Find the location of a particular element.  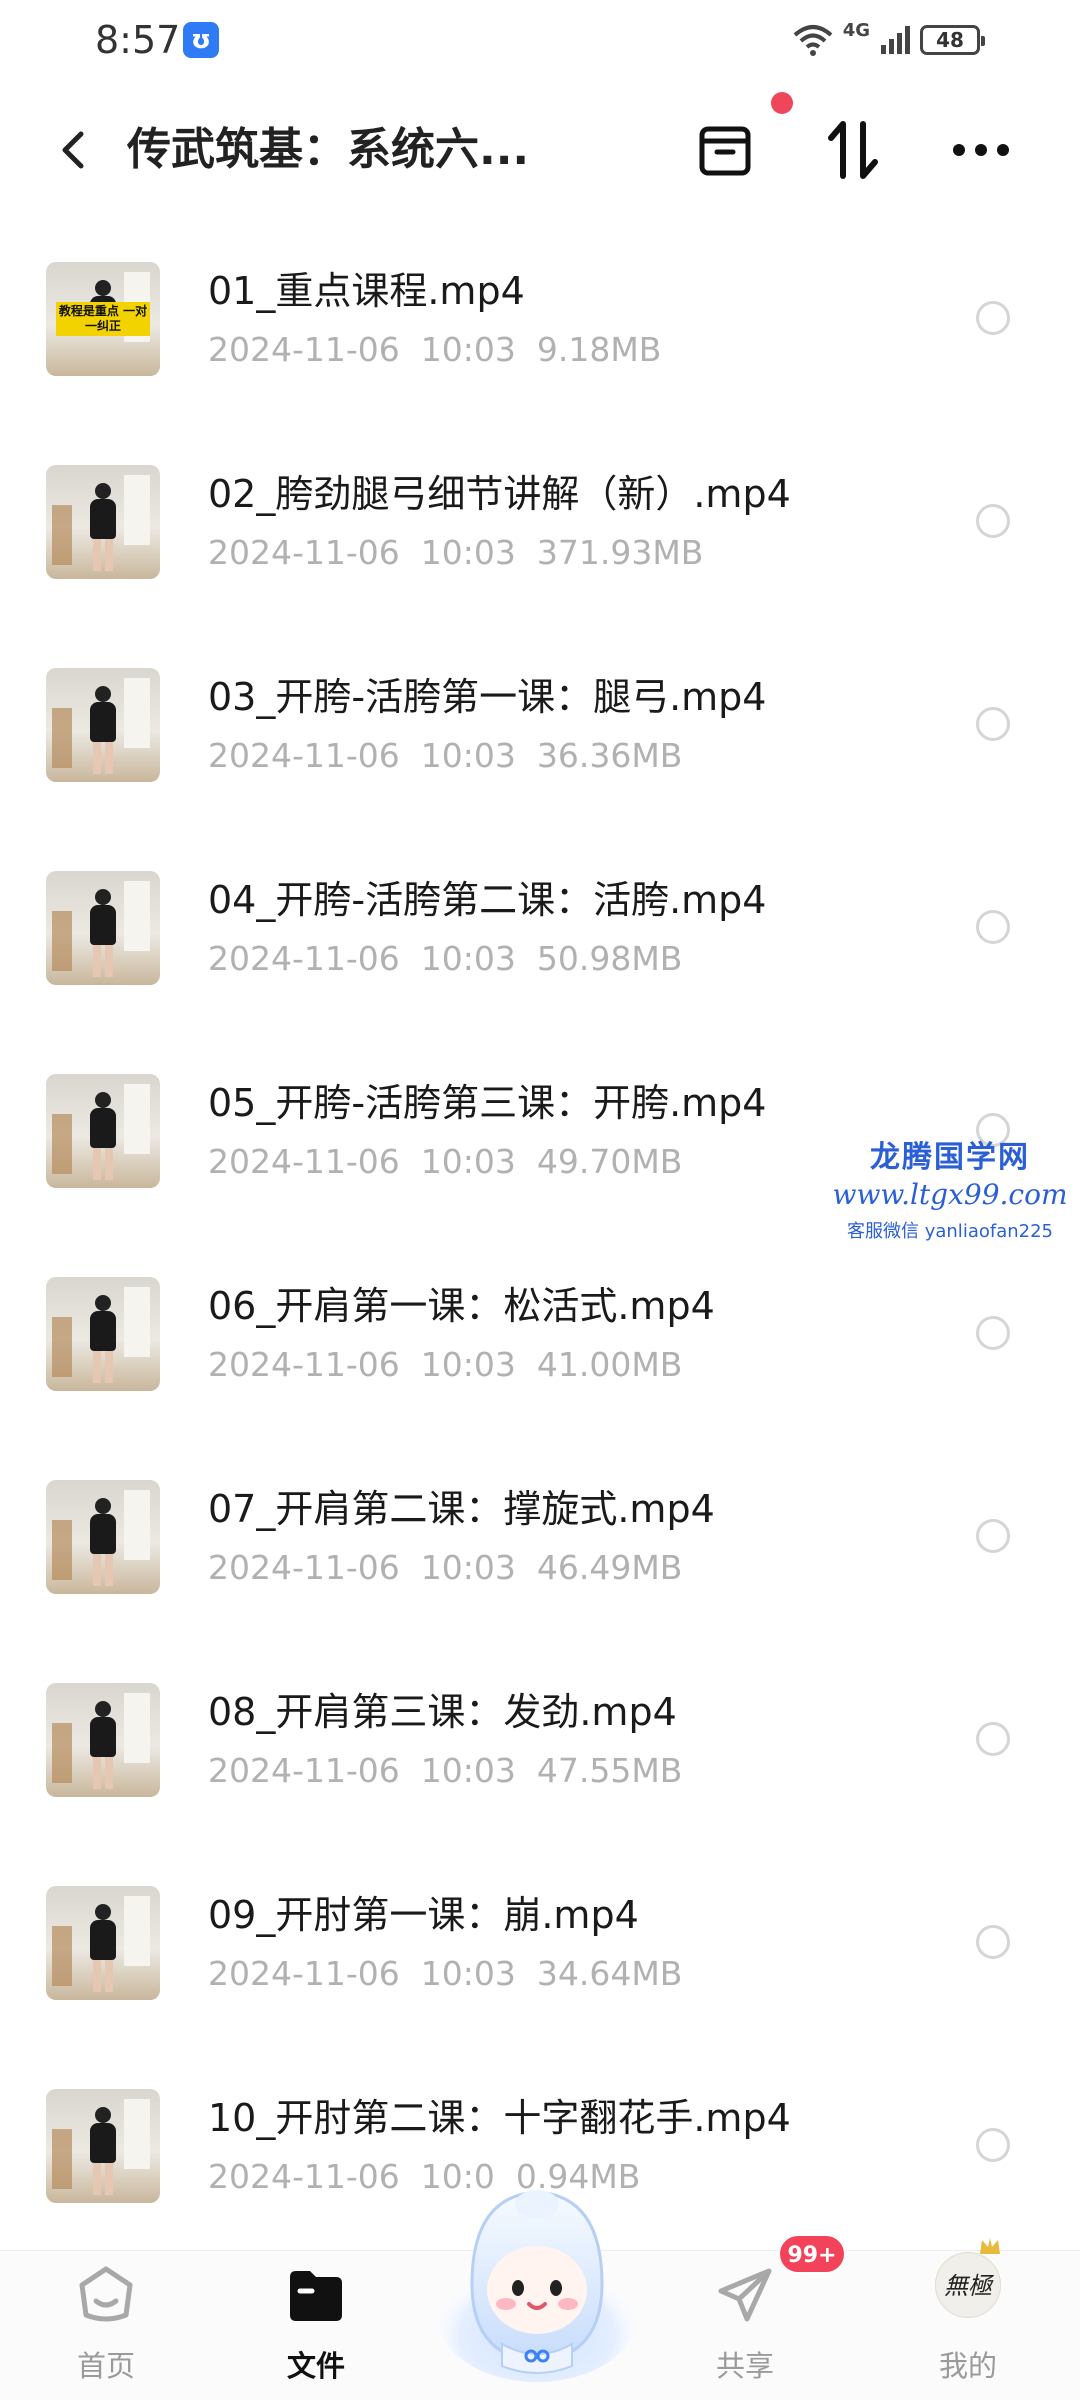

sort-button is located at coordinates (853, 150).